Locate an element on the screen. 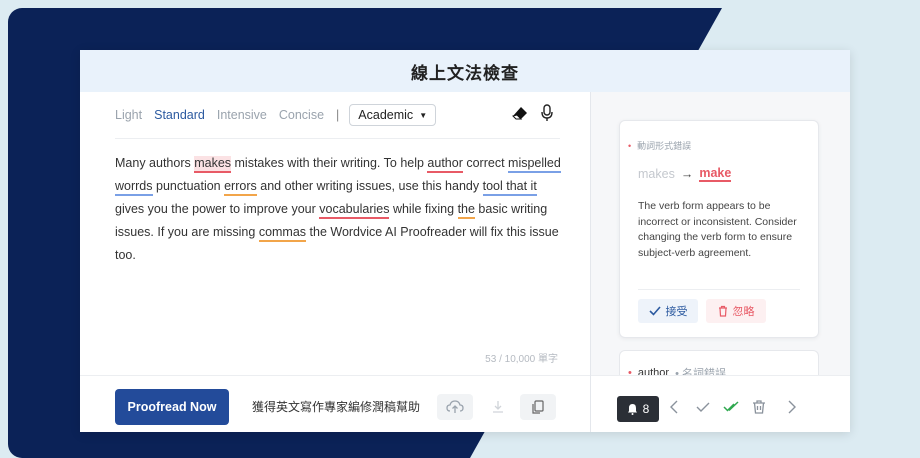 The height and width of the screenshot is (458, 920). suggestion-fix: makes → make is located at coordinates (685, 174).